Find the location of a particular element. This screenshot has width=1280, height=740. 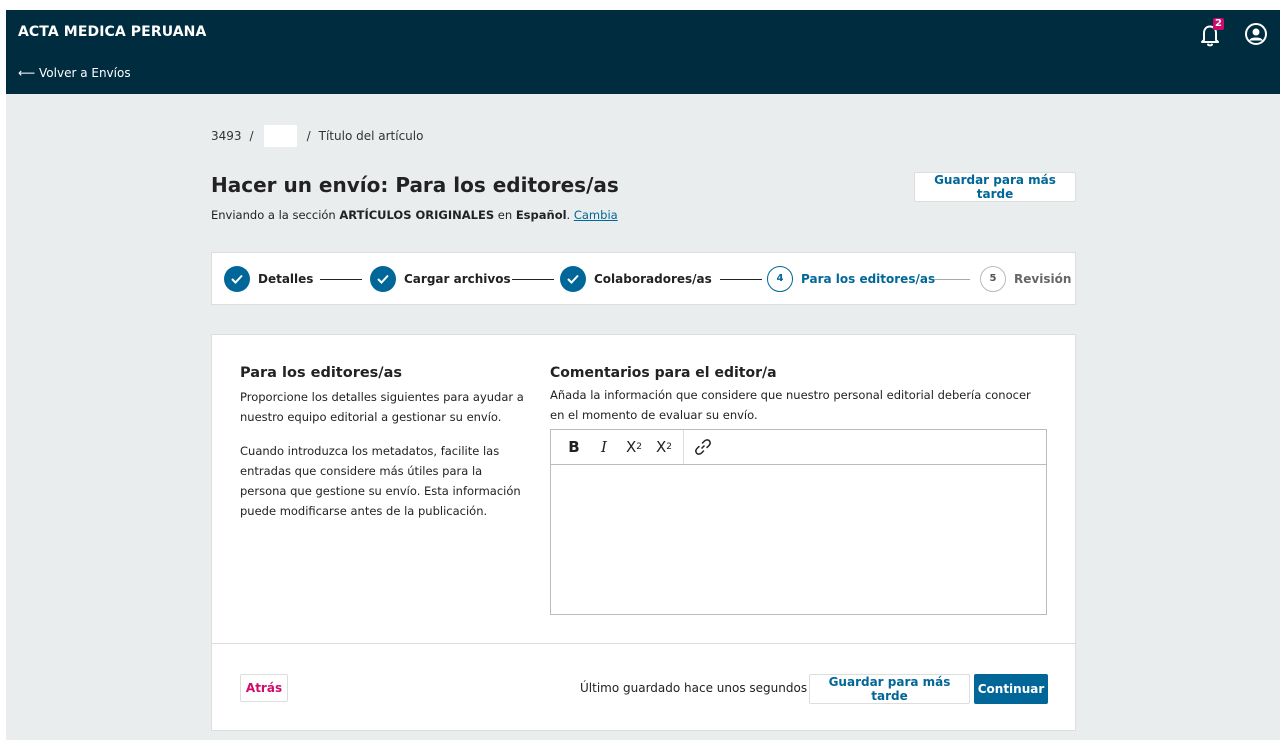

last-saved-status: Último guardado hace unos segundos is located at coordinates (694, 688).